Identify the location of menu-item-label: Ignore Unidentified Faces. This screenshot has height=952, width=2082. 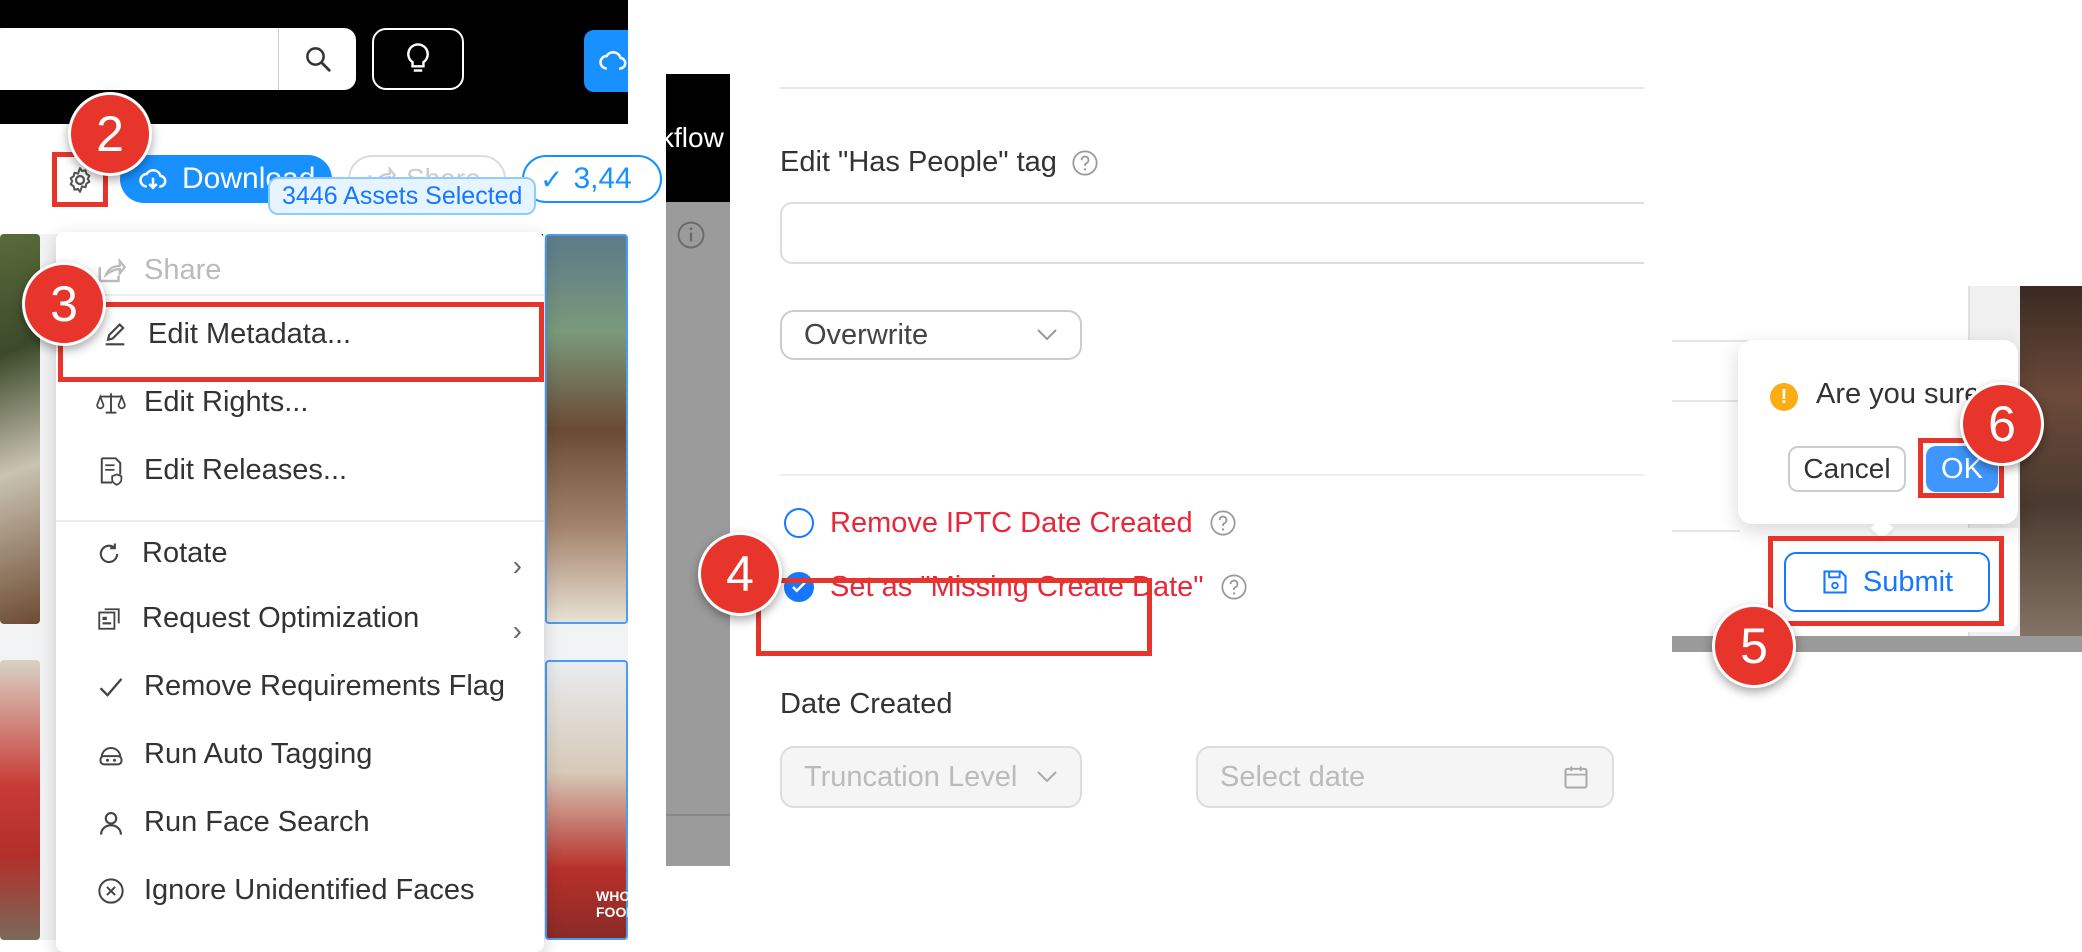
(309, 890).